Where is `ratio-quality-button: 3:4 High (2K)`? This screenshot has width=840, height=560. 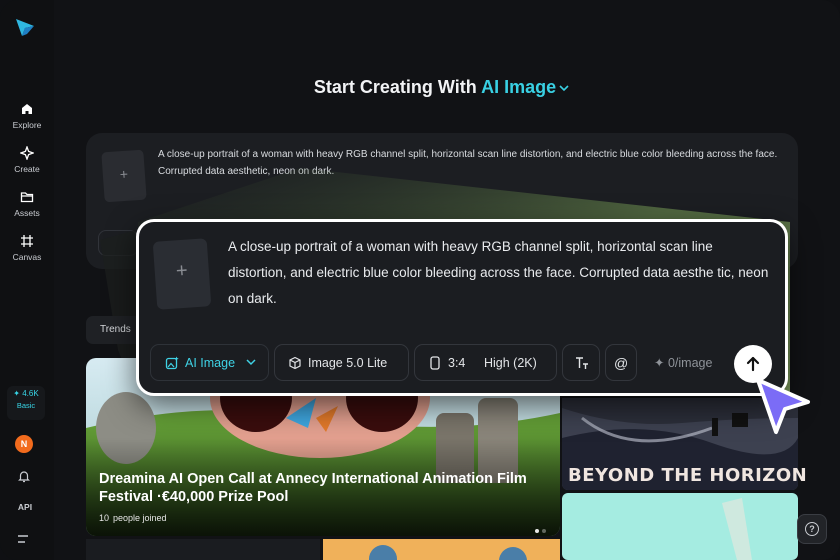
ratio-quality-button: 3:4 High (2K) is located at coordinates (485, 362).